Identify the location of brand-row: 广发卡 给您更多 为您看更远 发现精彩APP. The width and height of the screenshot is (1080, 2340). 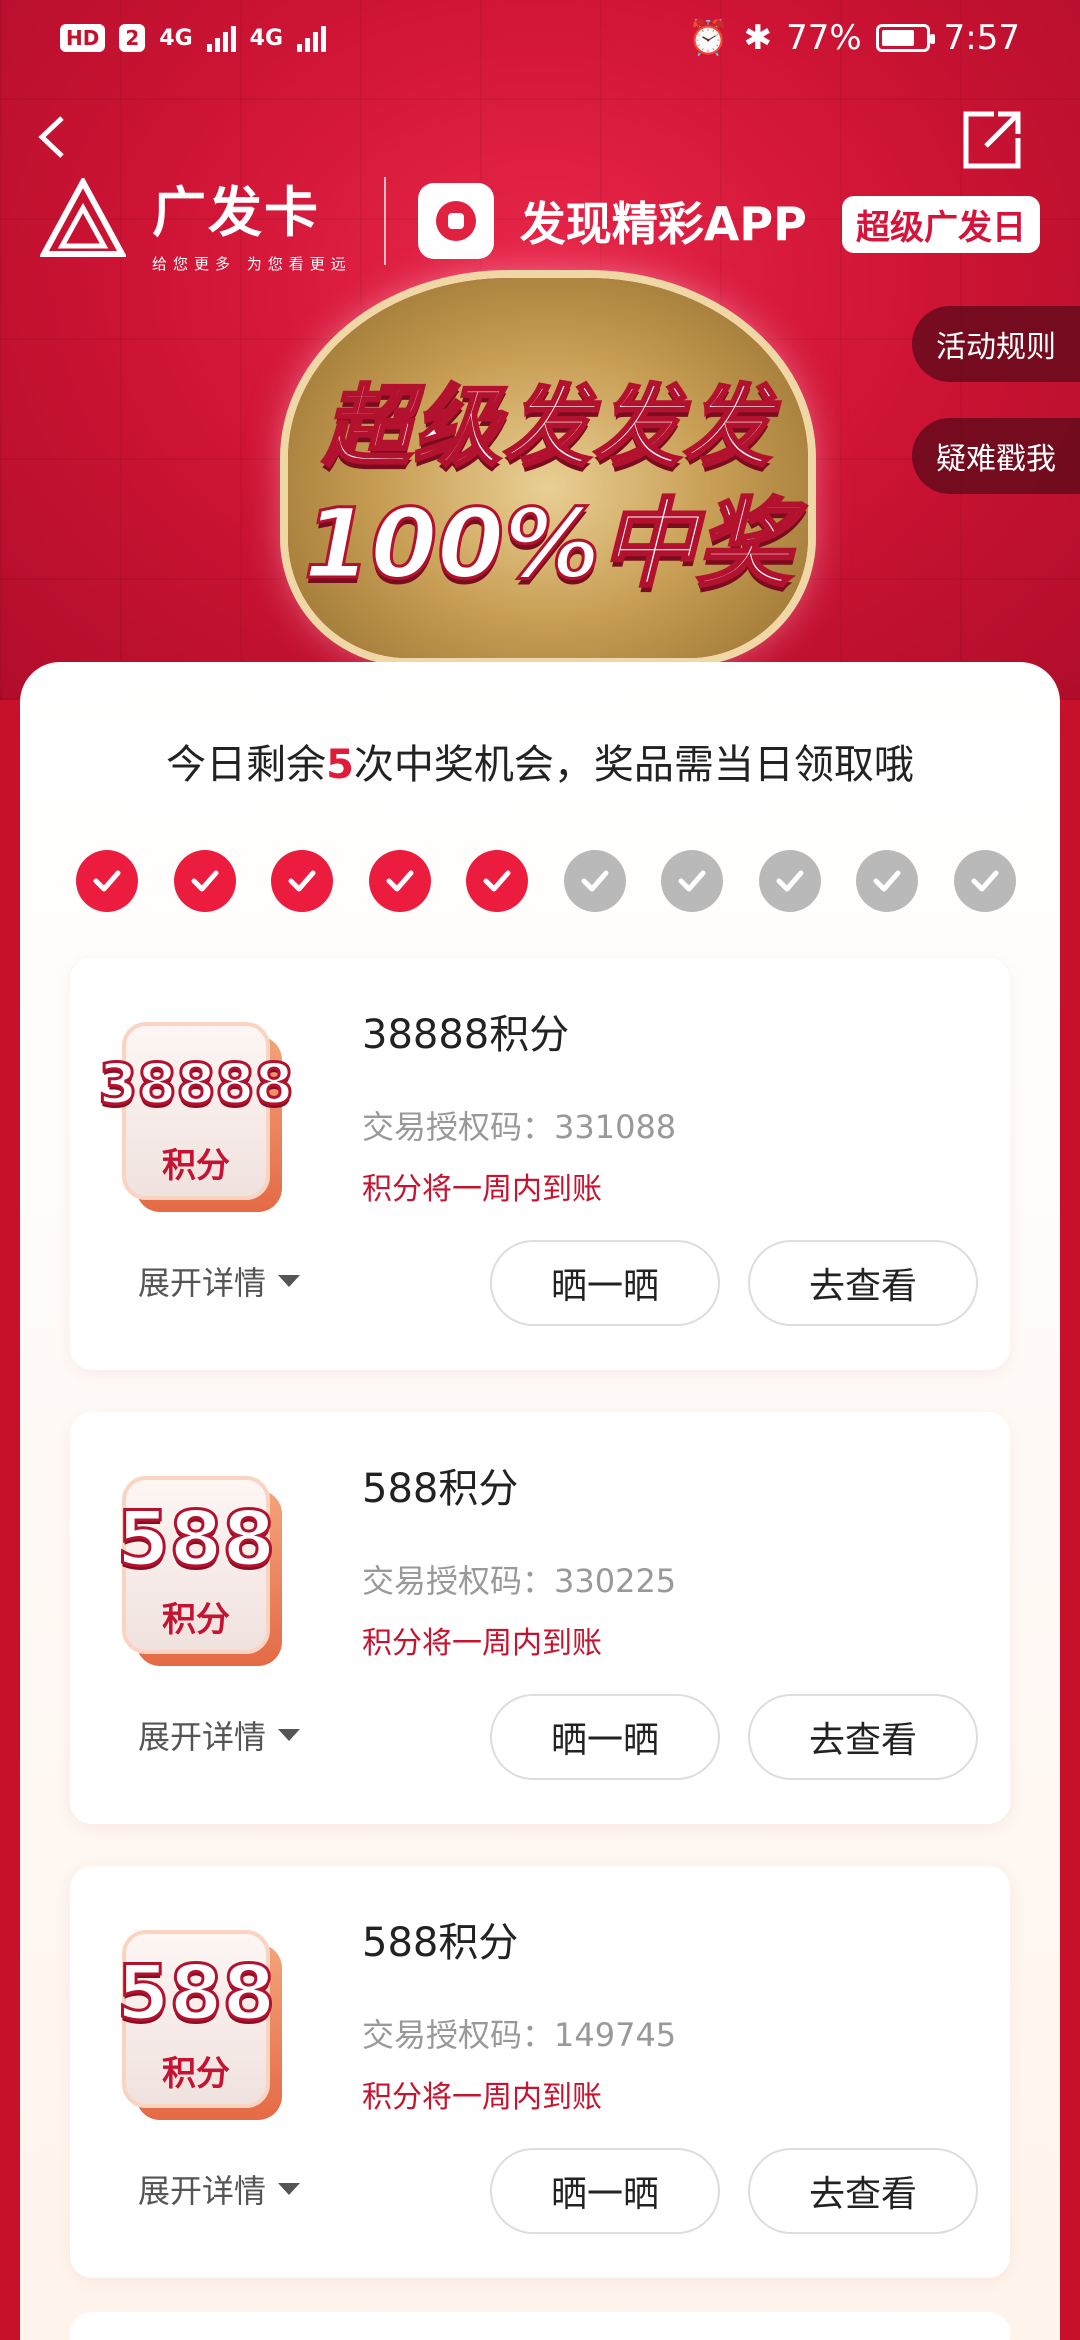
(422, 221).